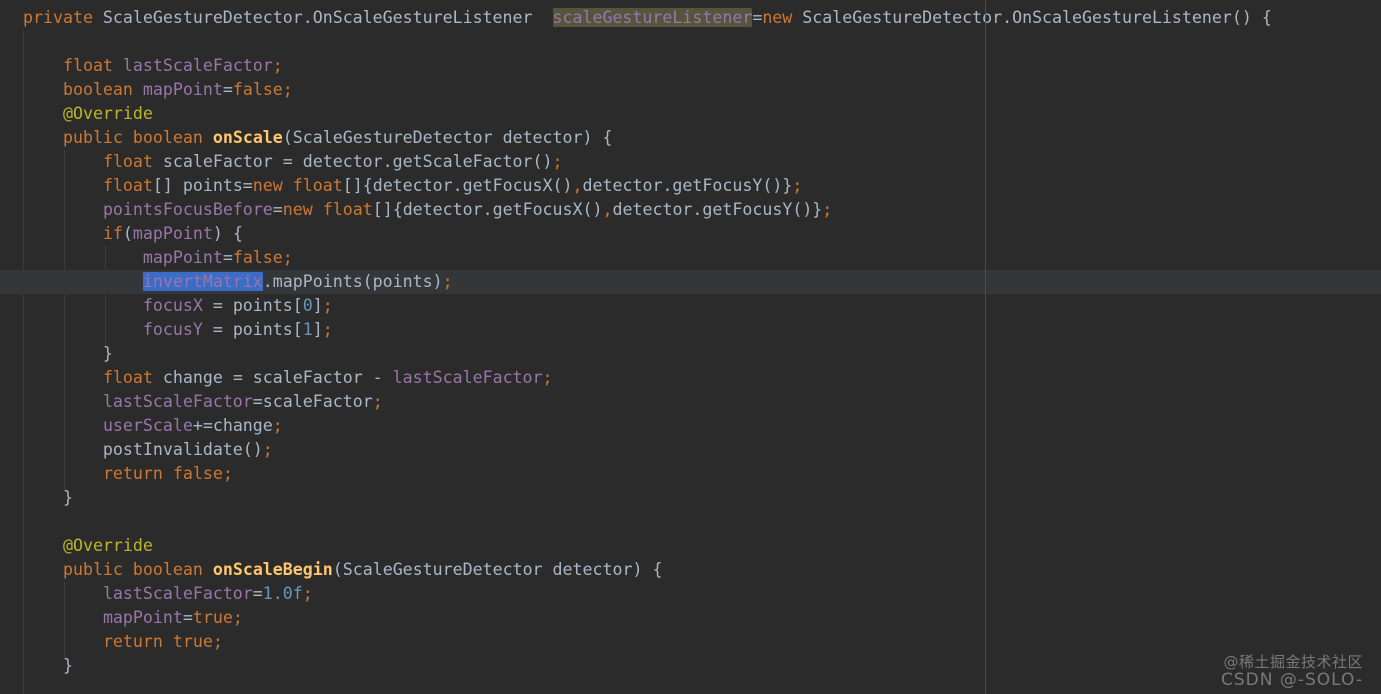 This screenshot has height=694, width=1381. What do you see at coordinates (307, 329) in the screenshot?
I see `code-token: 1` at bounding box center [307, 329].